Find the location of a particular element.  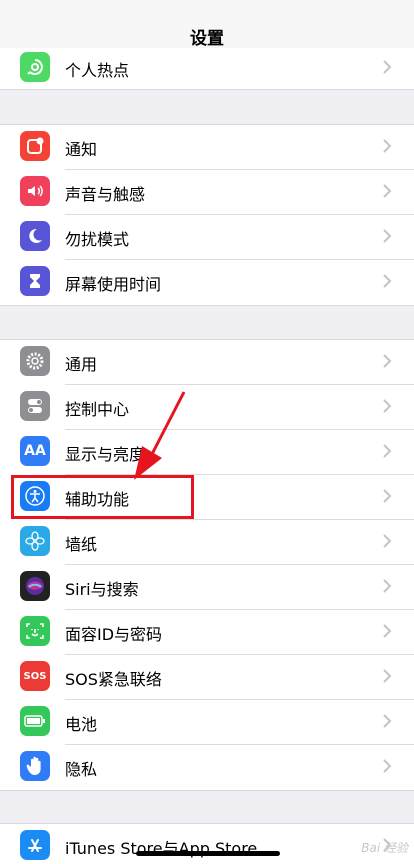

settings-row-personal-hotspot: 个人热点 is located at coordinates (207, 68).